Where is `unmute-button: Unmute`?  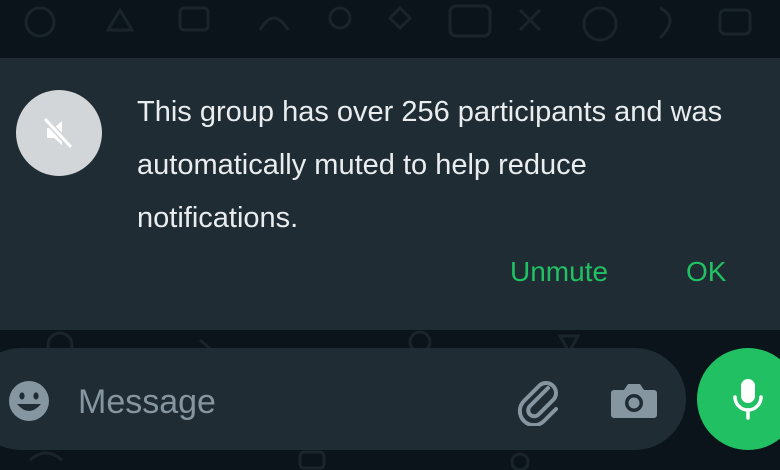 unmute-button: Unmute is located at coordinates (559, 272).